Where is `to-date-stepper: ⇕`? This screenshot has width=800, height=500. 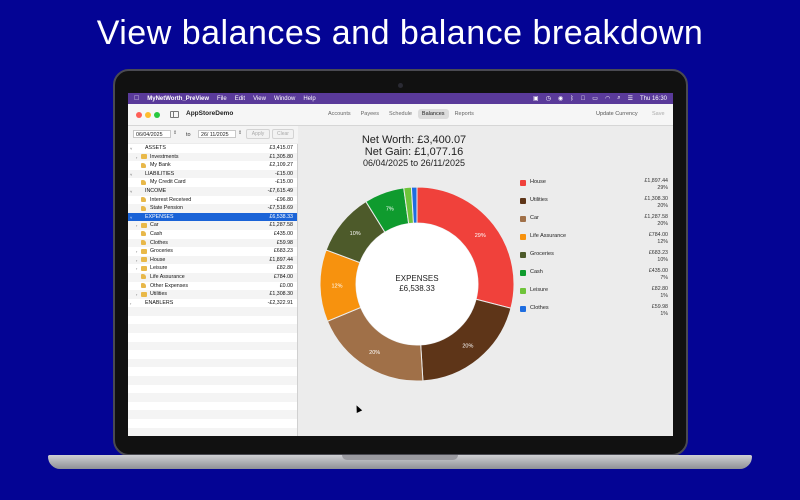
to-date-stepper: ⇕ is located at coordinates (240, 133).